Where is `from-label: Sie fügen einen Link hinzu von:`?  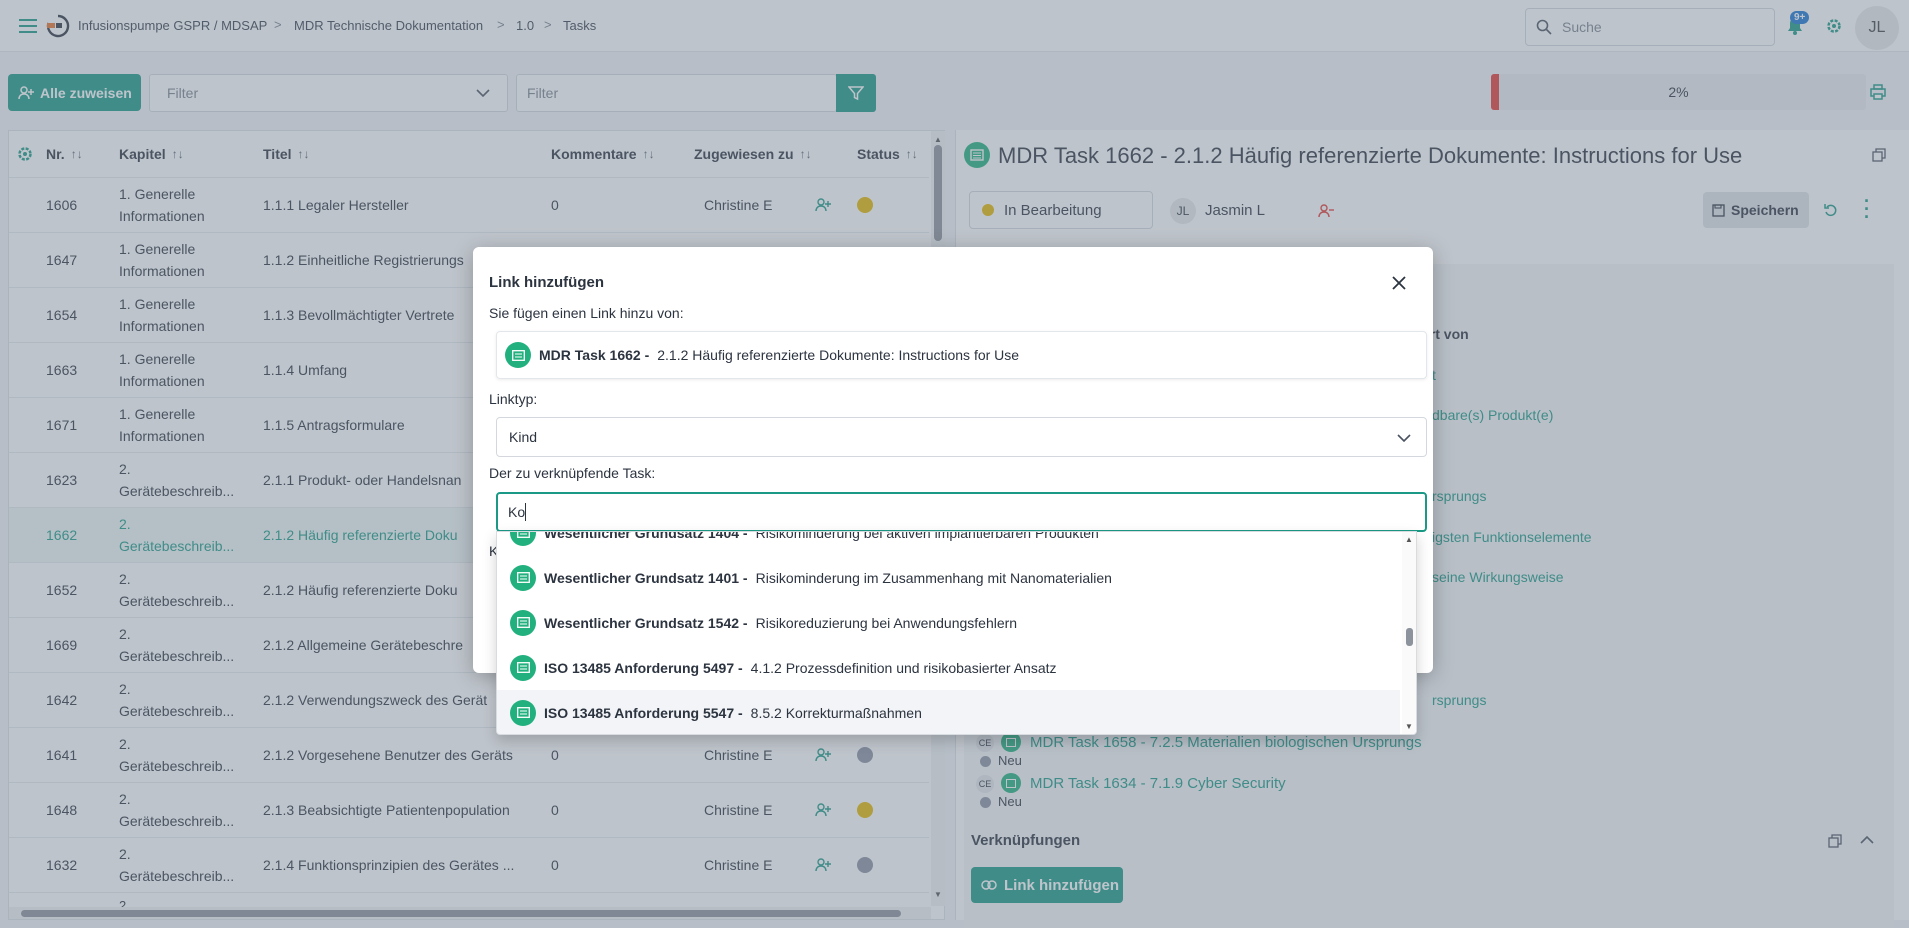 from-label: Sie fügen einen Link hinzu von: is located at coordinates (586, 313).